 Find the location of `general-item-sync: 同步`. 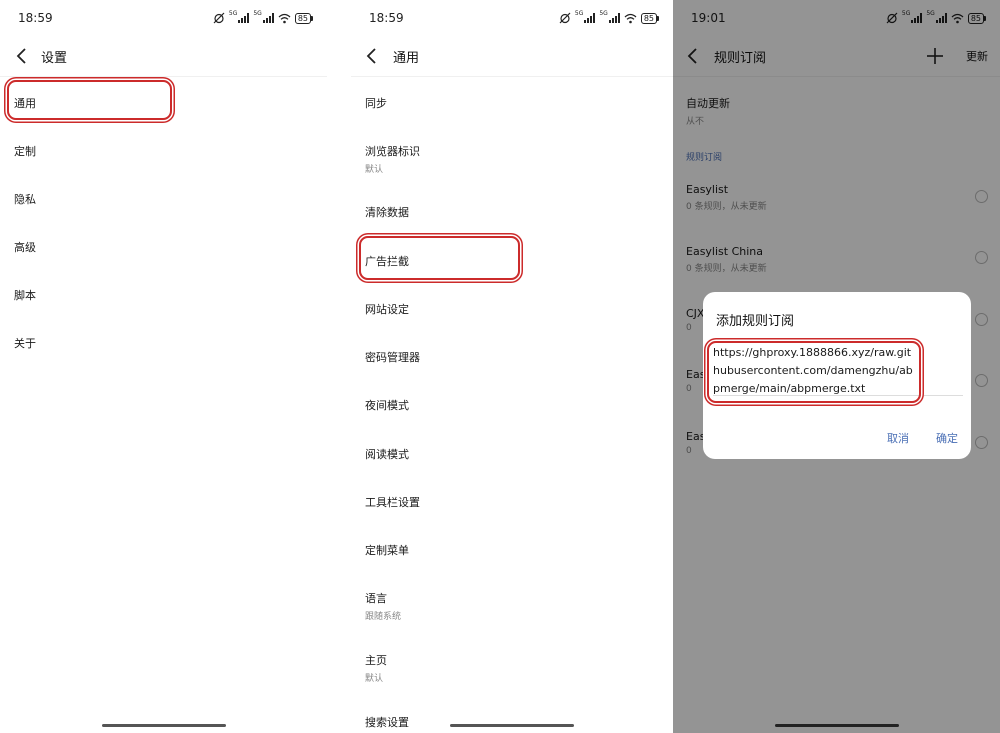

general-item-sync: 同步 is located at coordinates (376, 103).